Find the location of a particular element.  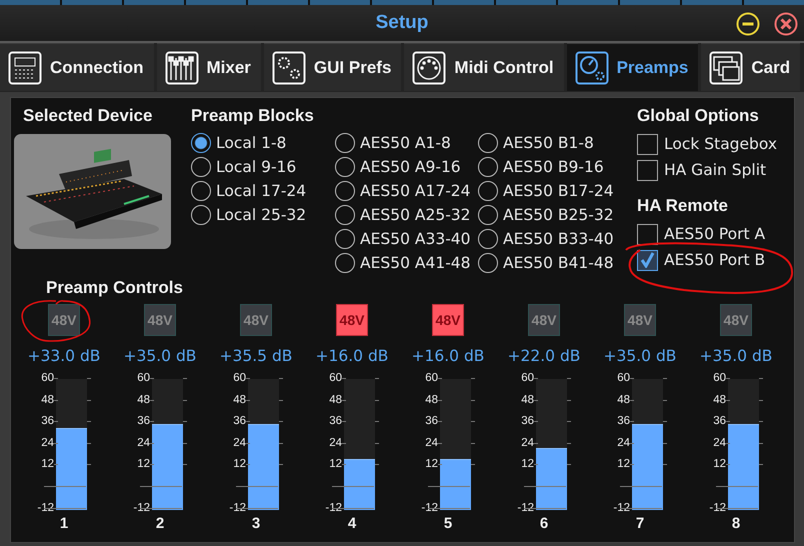

radio-label: AES50 B41-48 is located at coordinates (558, 263).